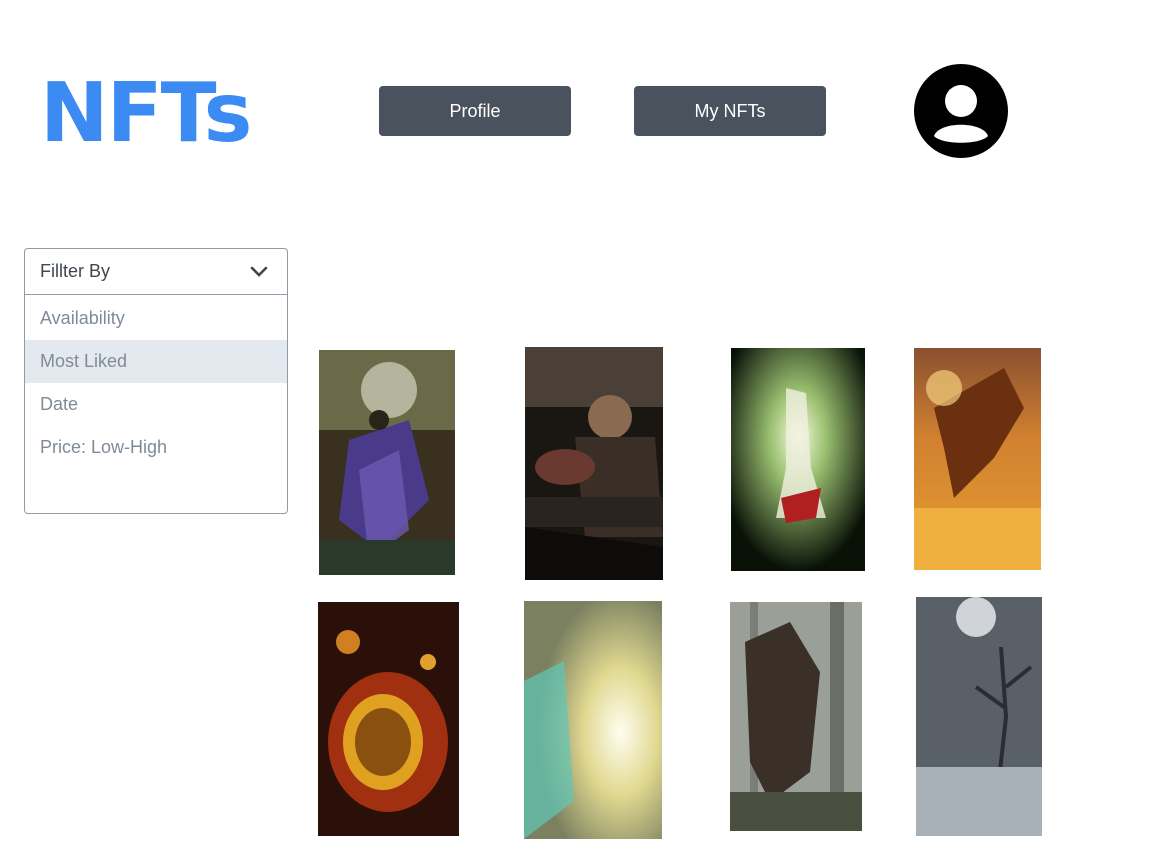 The image size is (1151, 858). I want to click on profile-button: Profile, so click(475, 111).